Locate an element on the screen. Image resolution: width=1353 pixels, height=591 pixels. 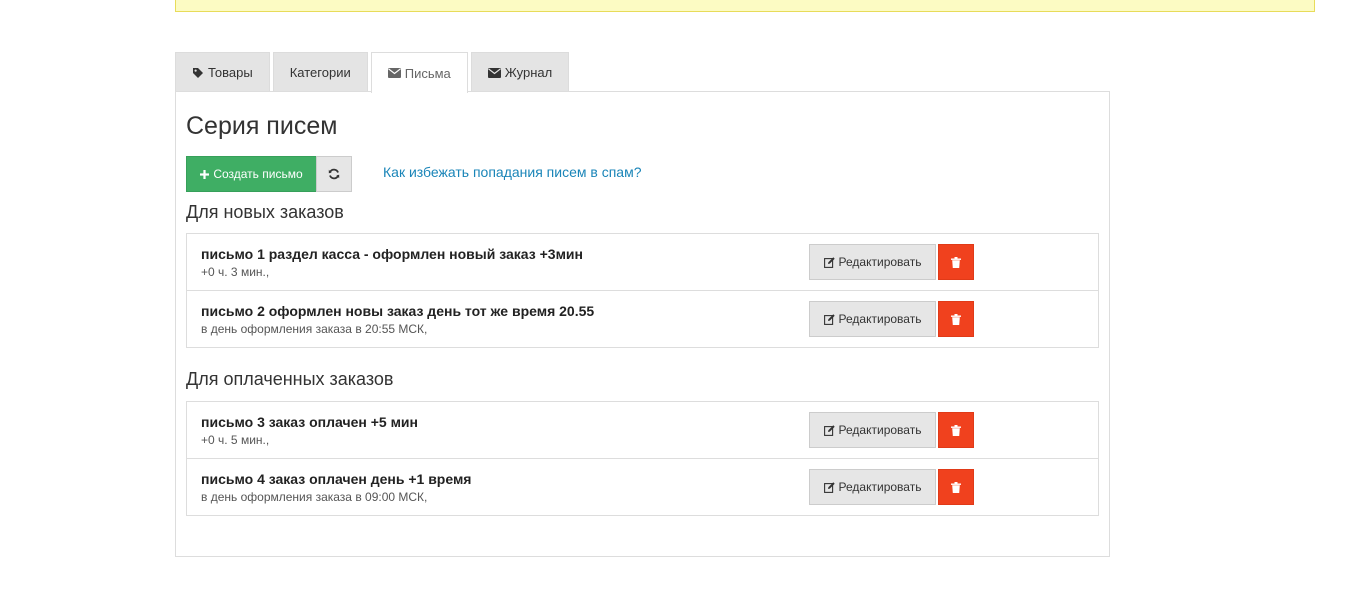
section-title-paid-orders: Для оплаченных заказов is located at coordinates (290, 379).